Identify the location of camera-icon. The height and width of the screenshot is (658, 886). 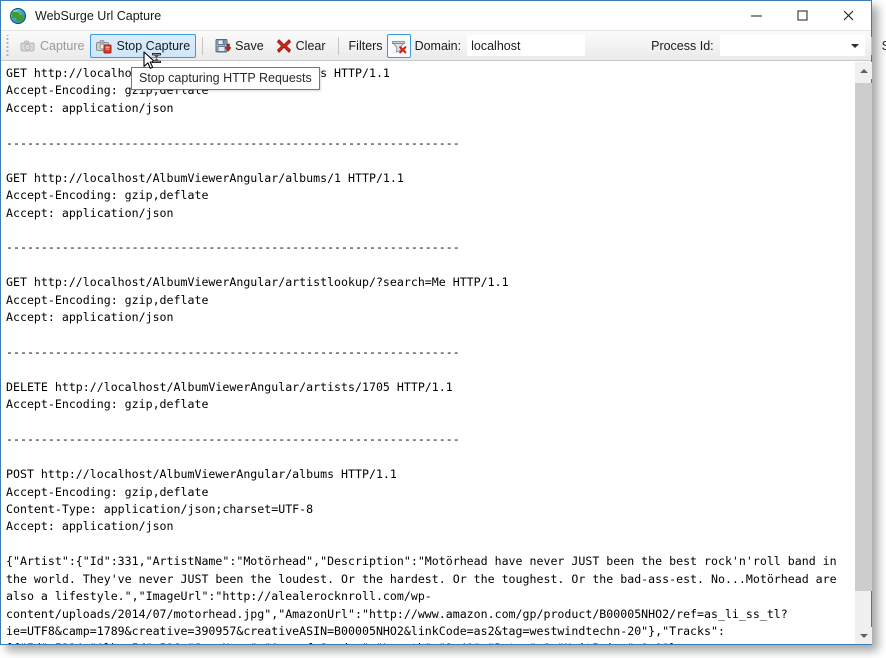
(28, 46).